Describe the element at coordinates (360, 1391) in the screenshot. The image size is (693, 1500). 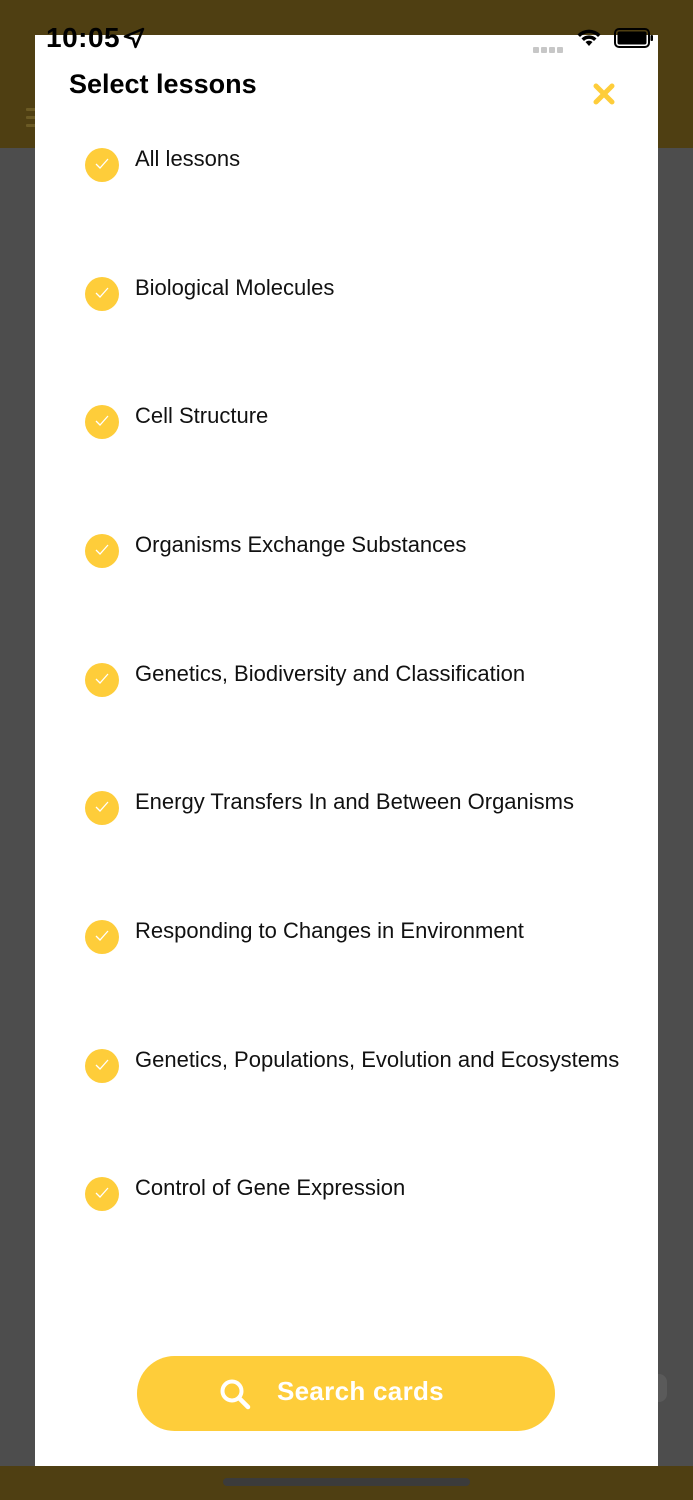
I see `search-button-label: Search cards` at that location.